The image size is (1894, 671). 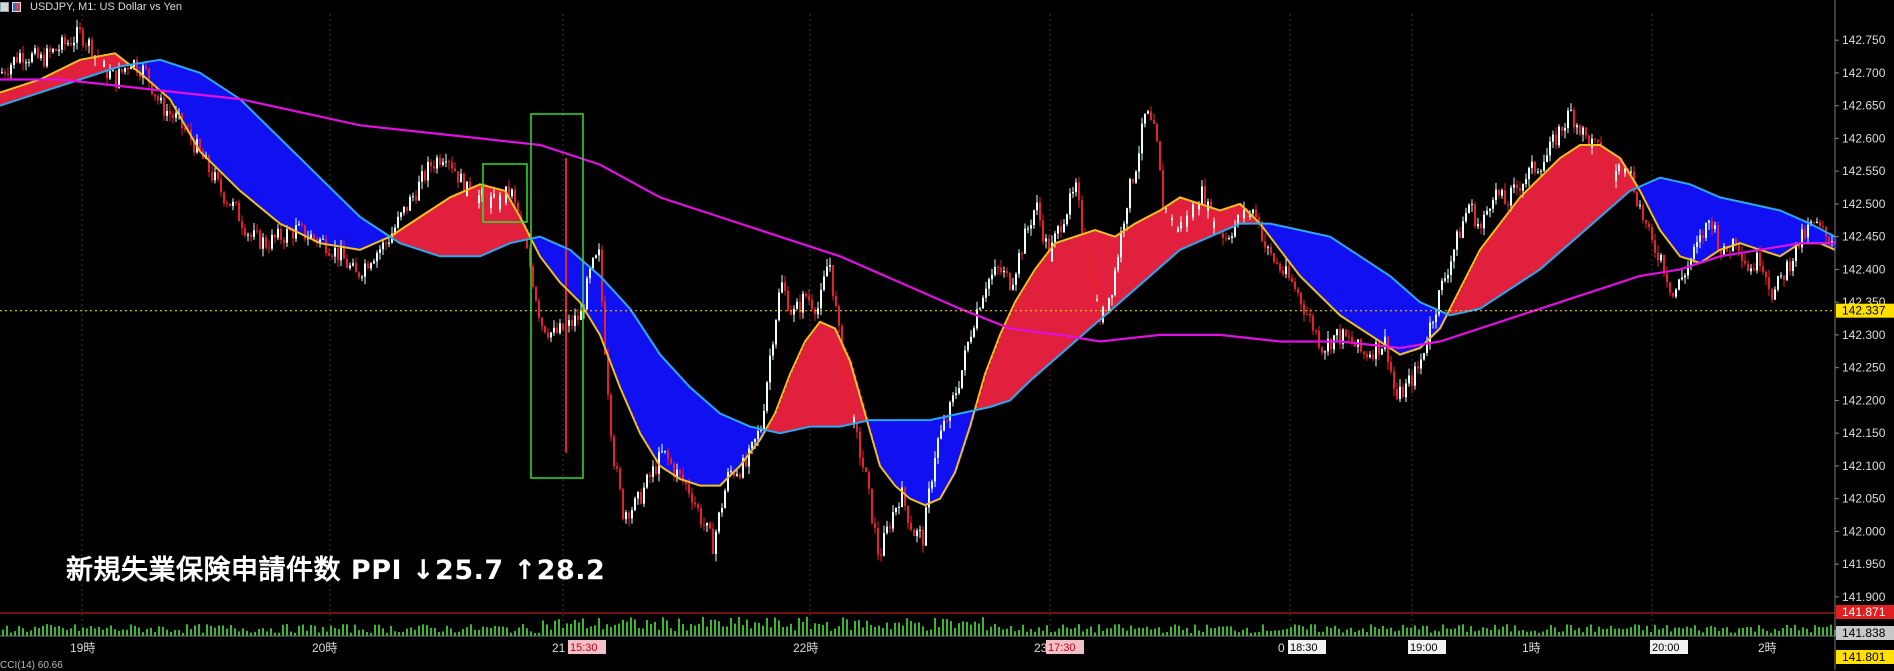 I want to click on time-tick-label: 1時, so click(x=1531, y=648).